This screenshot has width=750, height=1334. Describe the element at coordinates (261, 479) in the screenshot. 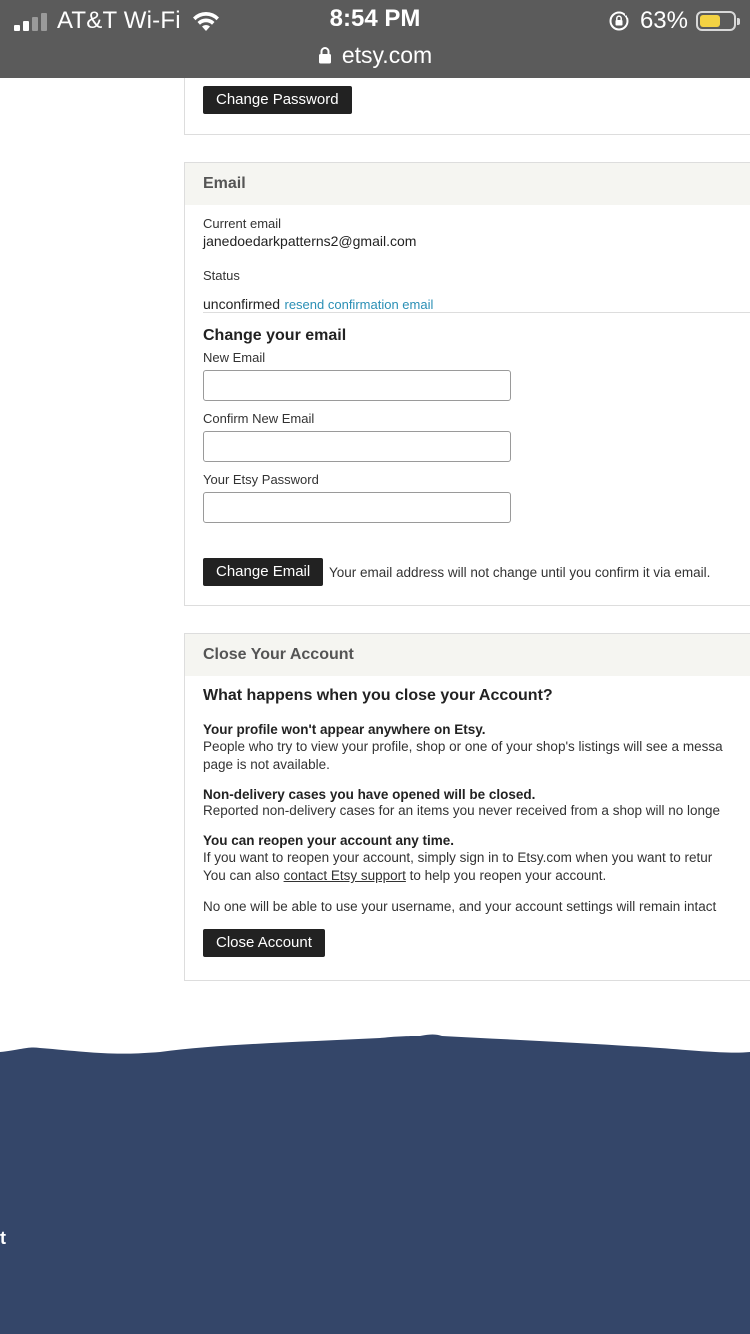

I see `etsy-password-label: Your Etsy Password` at that location.